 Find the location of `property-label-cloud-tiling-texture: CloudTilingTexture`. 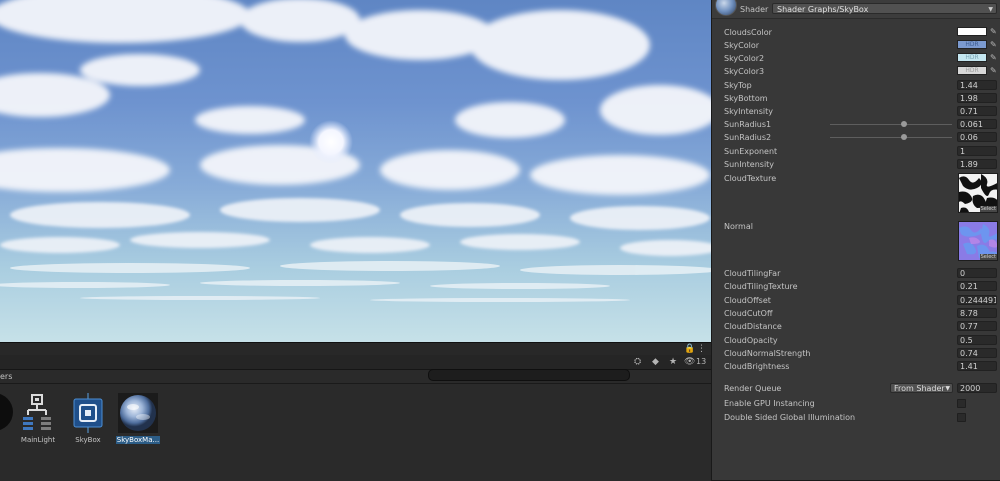

property-label-cloud-tiling-texture: CloudTilingTexture is located at coordinates (761, 286).